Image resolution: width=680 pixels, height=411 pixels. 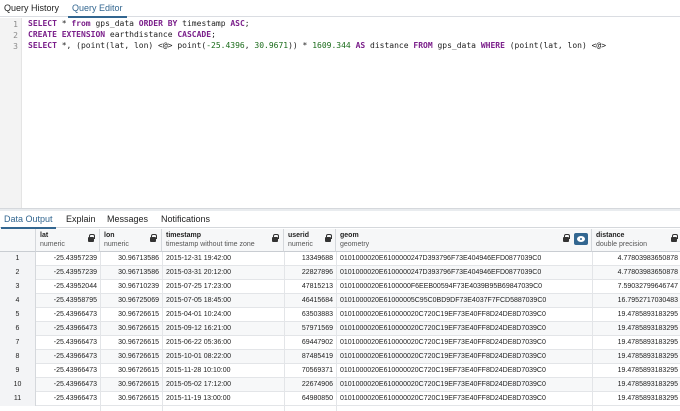 I want to click on row-number: 5, so click(x=18, y=315).